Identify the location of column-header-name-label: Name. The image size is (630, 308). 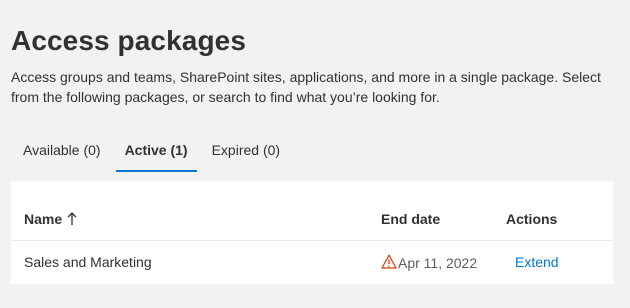
(43, 219).